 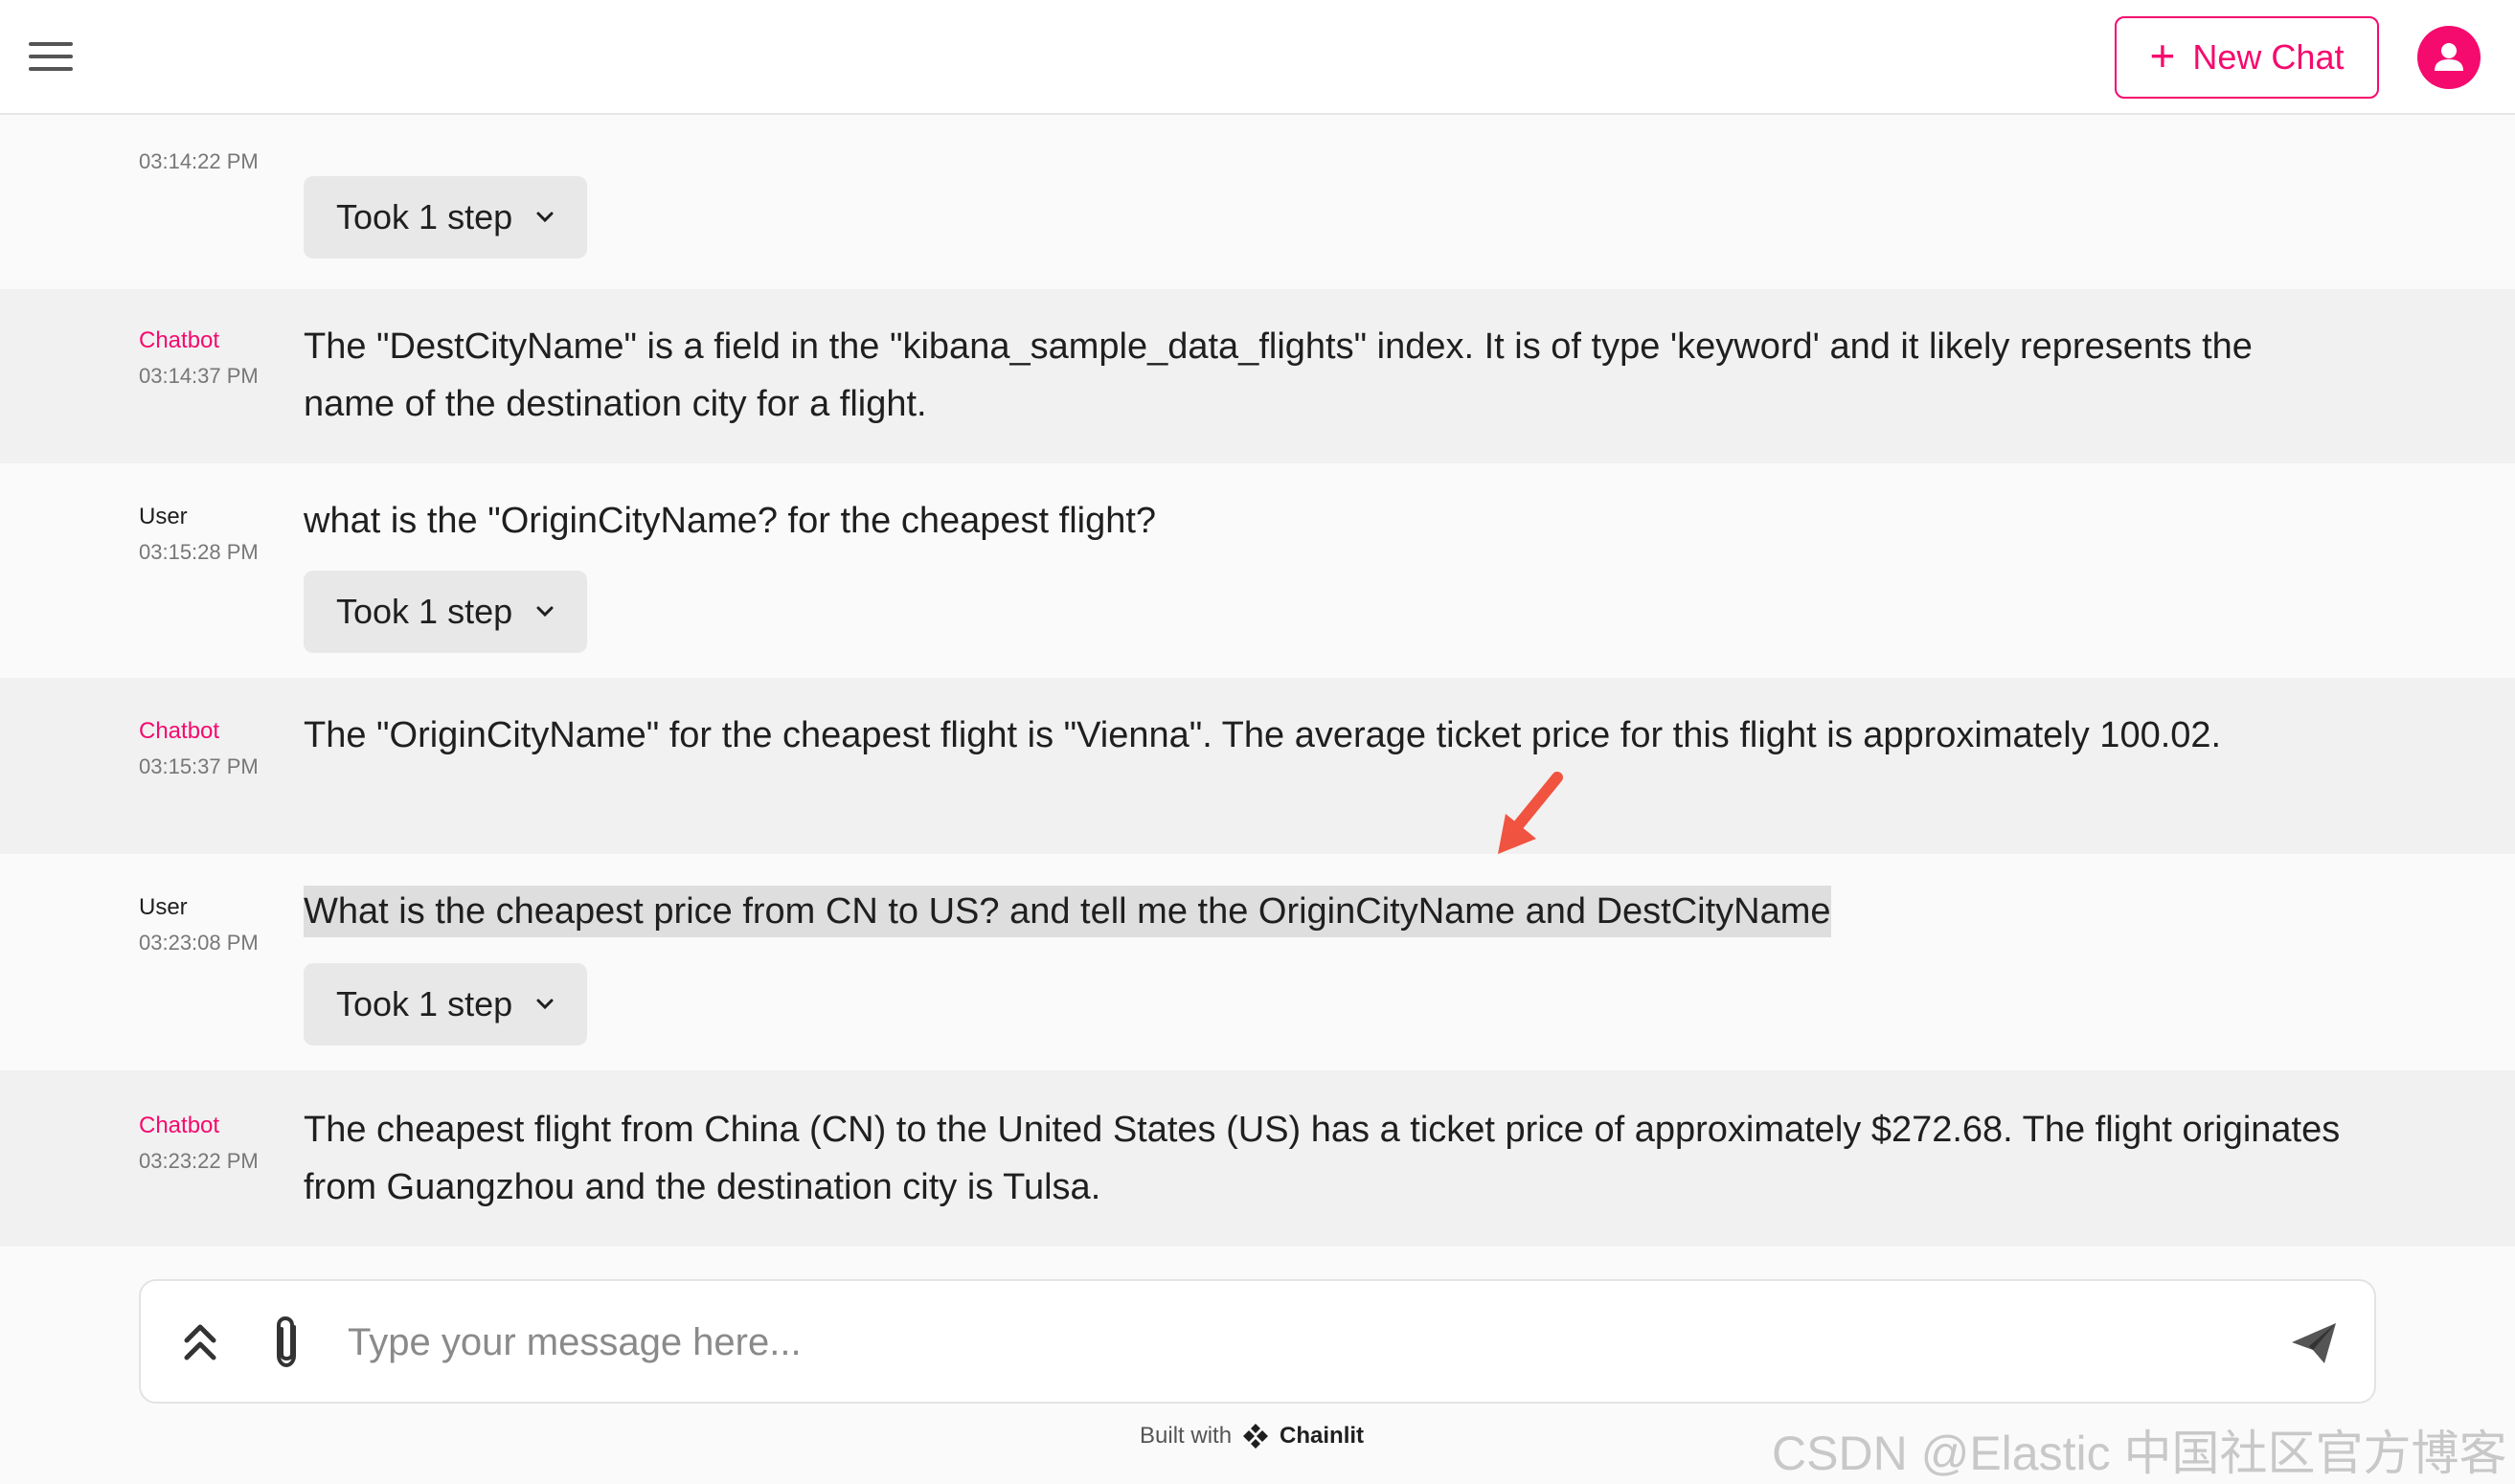 What do you see at coordinates (1186, 1436) in the screenshot?
I see `built-with-label: Built with` at bounding box center [1186, 1436].